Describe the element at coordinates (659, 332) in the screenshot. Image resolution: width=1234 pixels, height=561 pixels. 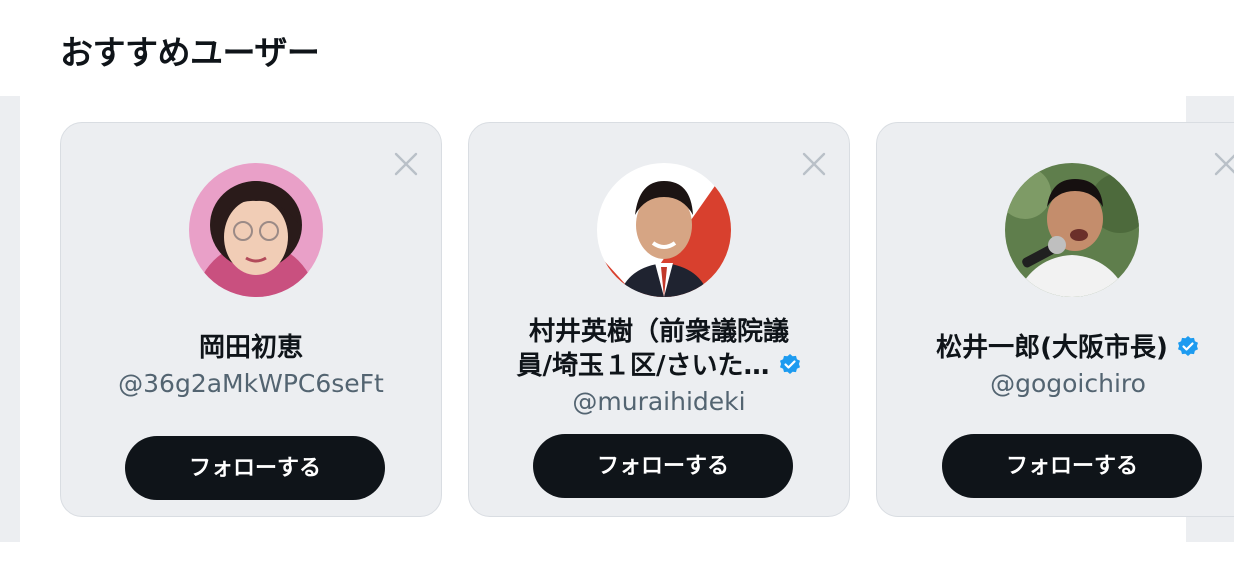
I see `user-name: 村井英樹（前衆議院議` at that location.